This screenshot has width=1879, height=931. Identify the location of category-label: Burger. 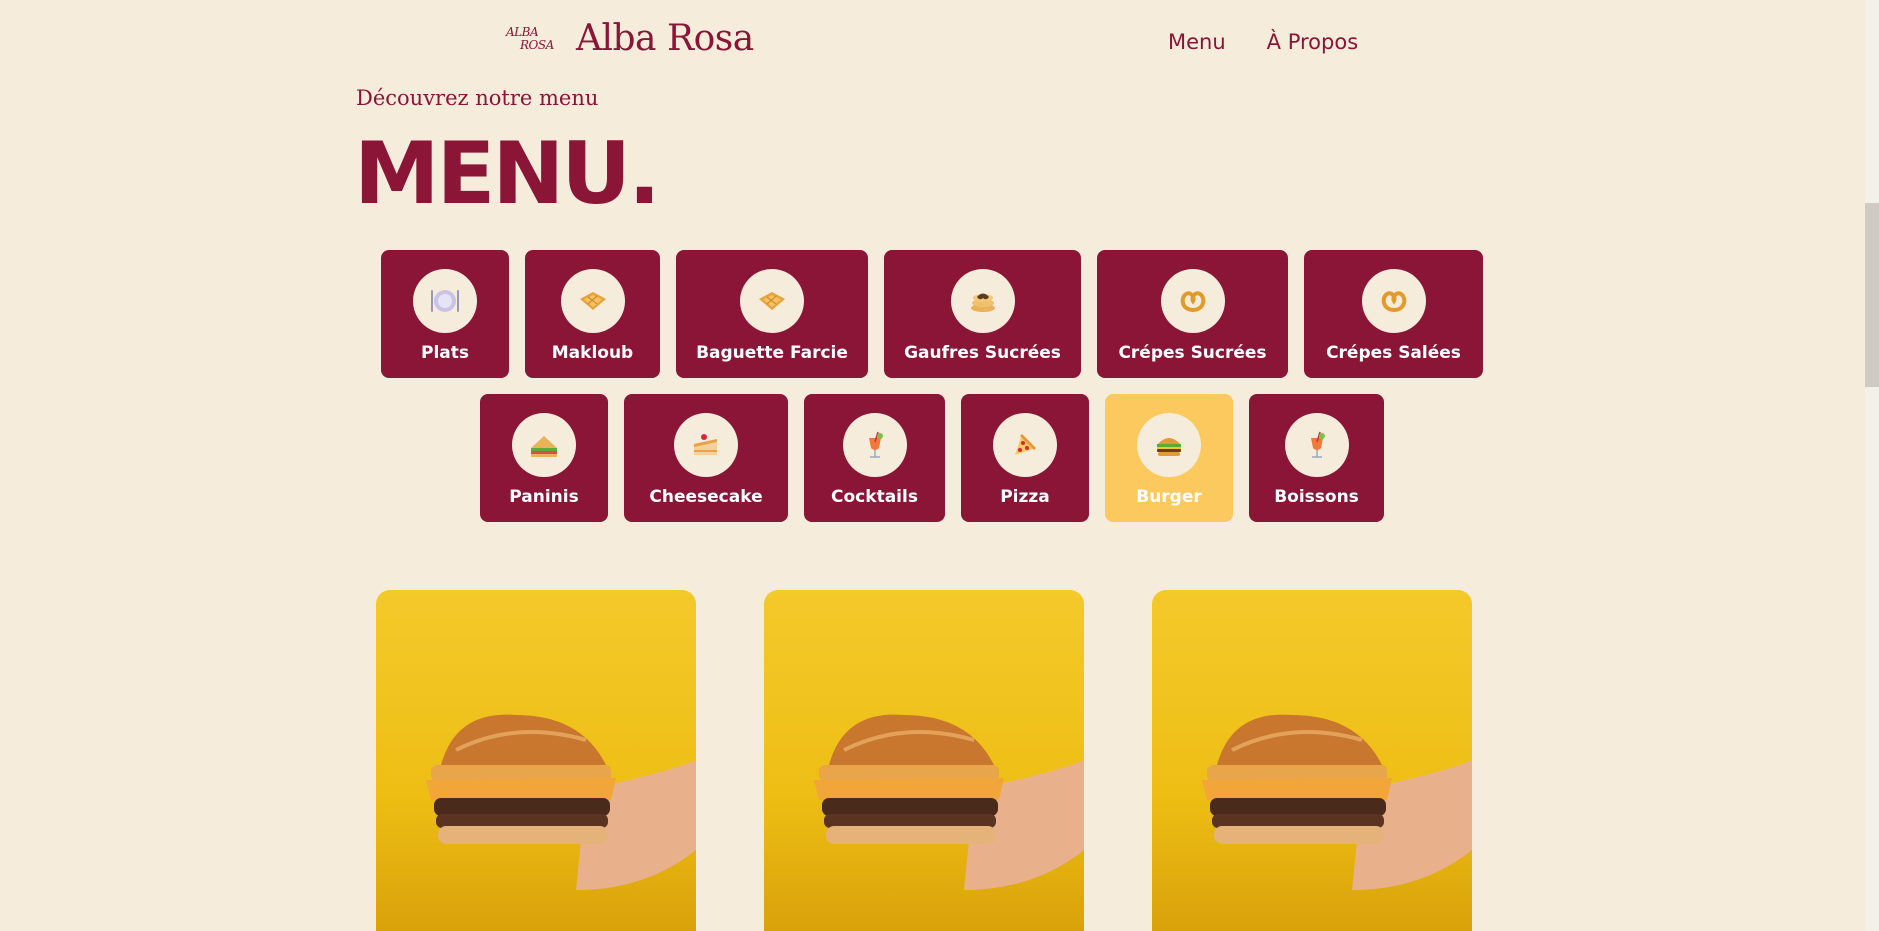
(1169, 497).